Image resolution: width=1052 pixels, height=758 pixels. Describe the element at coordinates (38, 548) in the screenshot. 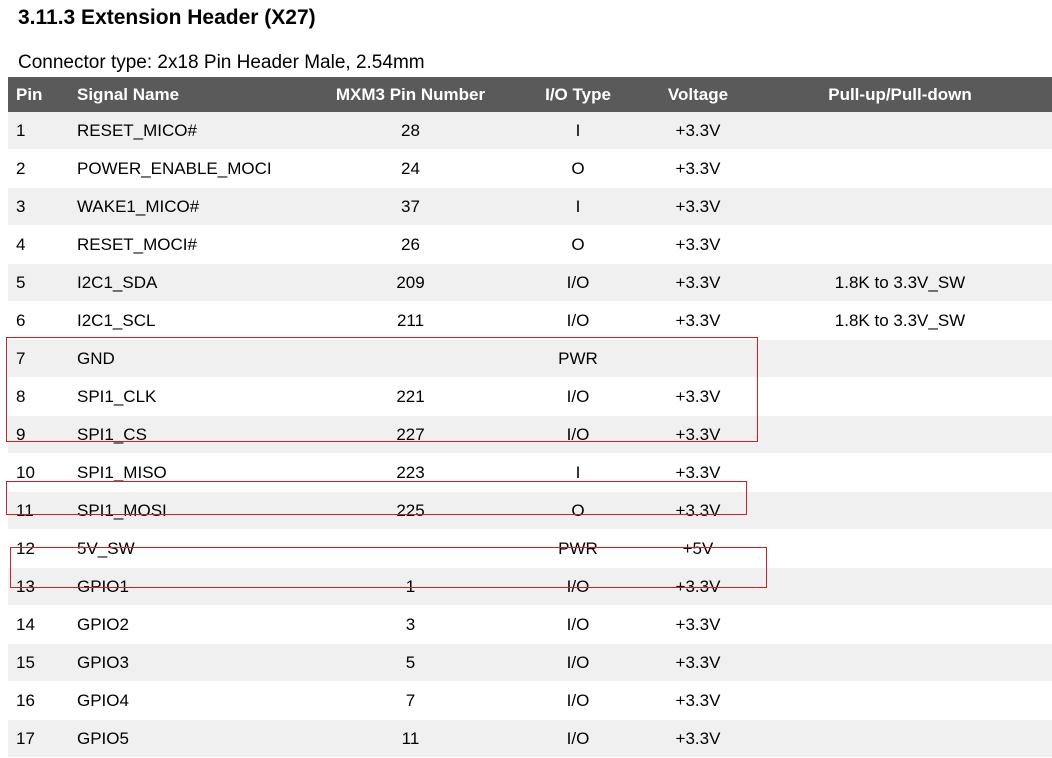

I see `cell-pin: 12` at that location.